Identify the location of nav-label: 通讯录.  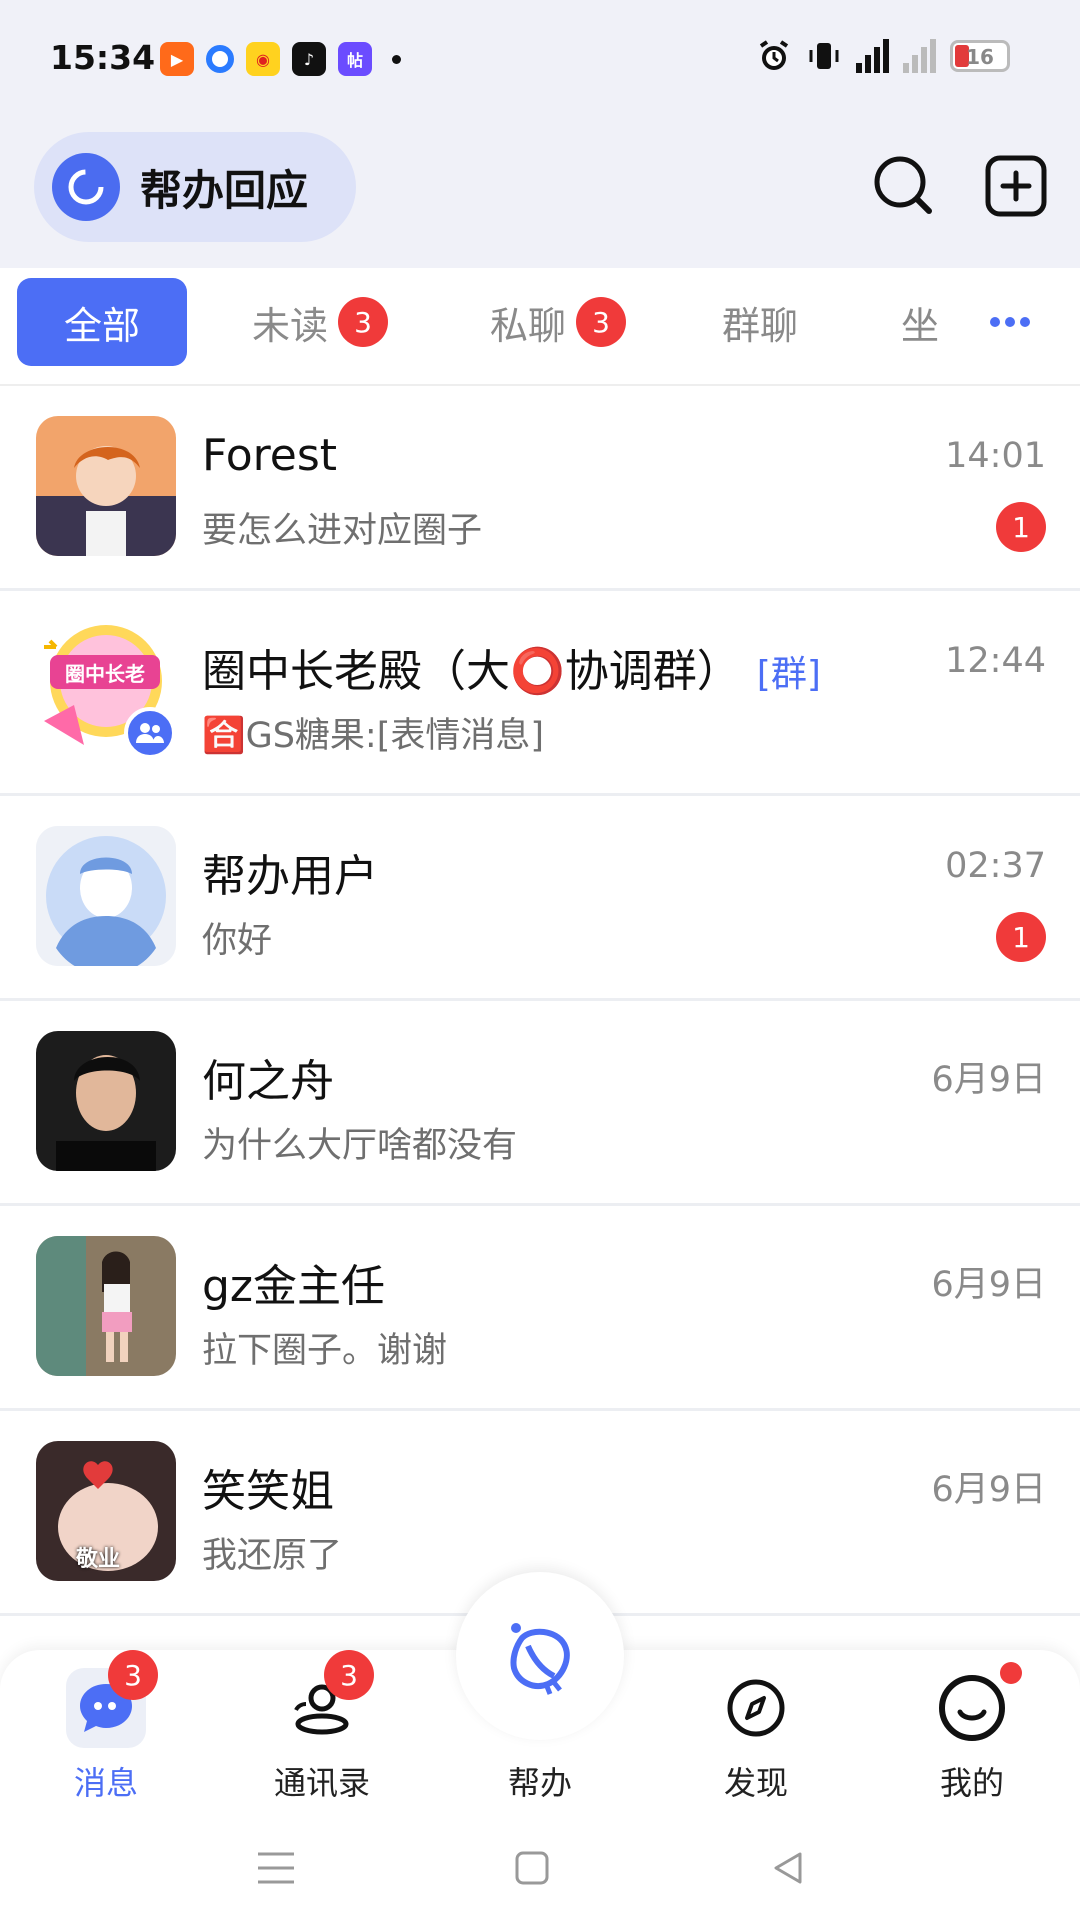
(321, 1783).